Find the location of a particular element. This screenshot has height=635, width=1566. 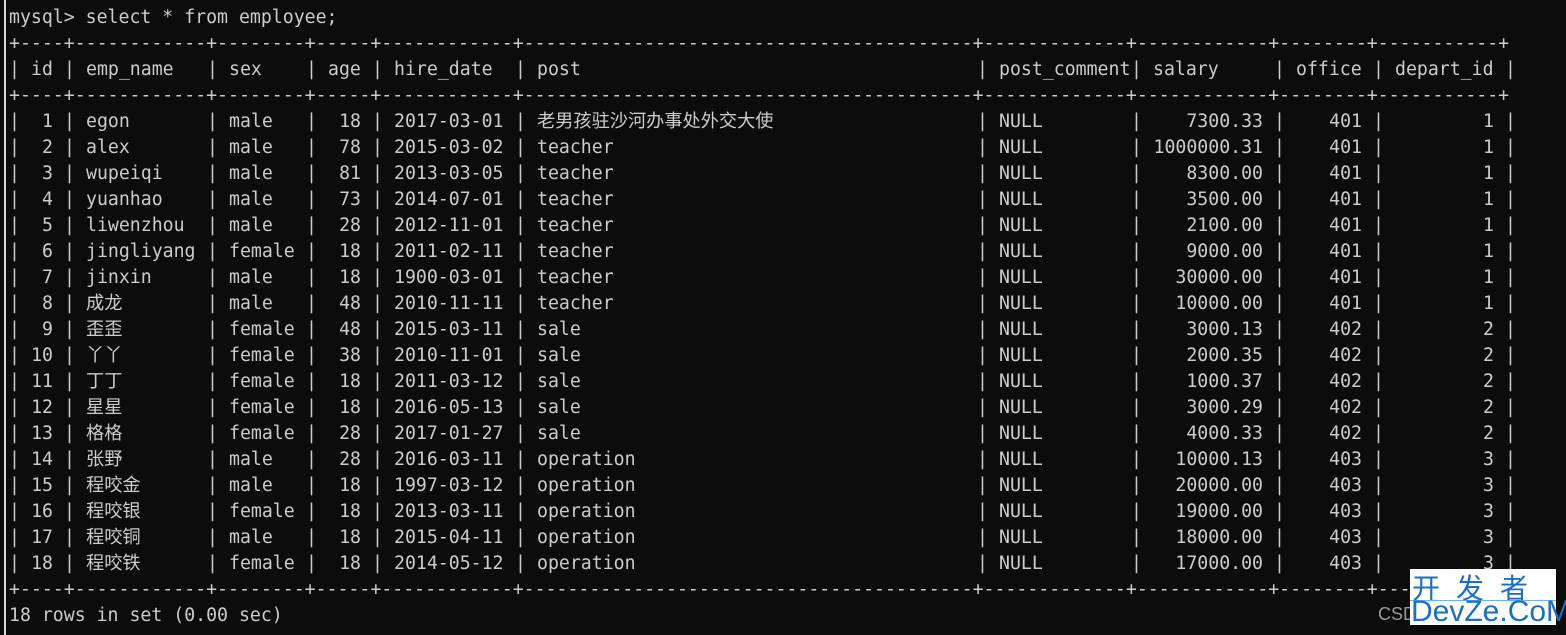

table-cell: 2014-05-12 is located at coordinates (449, 563).